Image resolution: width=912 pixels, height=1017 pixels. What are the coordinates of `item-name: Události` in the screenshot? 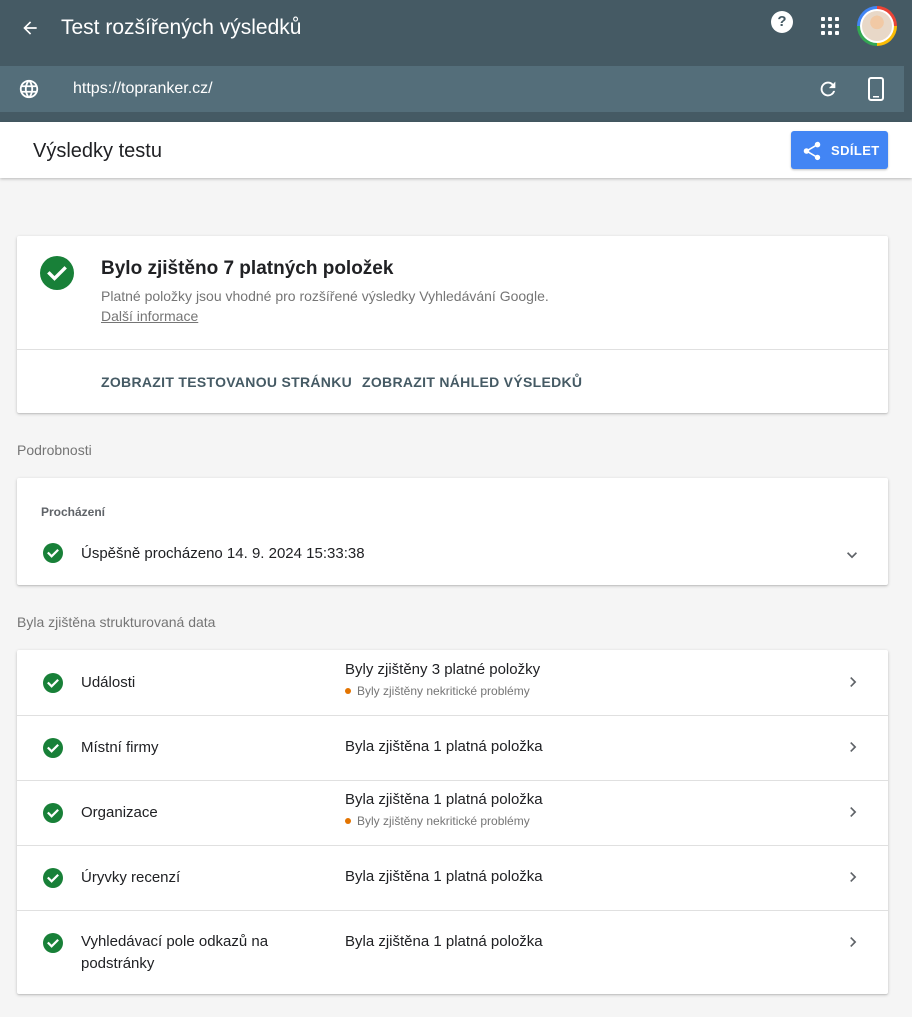 It's located at (108, 682).